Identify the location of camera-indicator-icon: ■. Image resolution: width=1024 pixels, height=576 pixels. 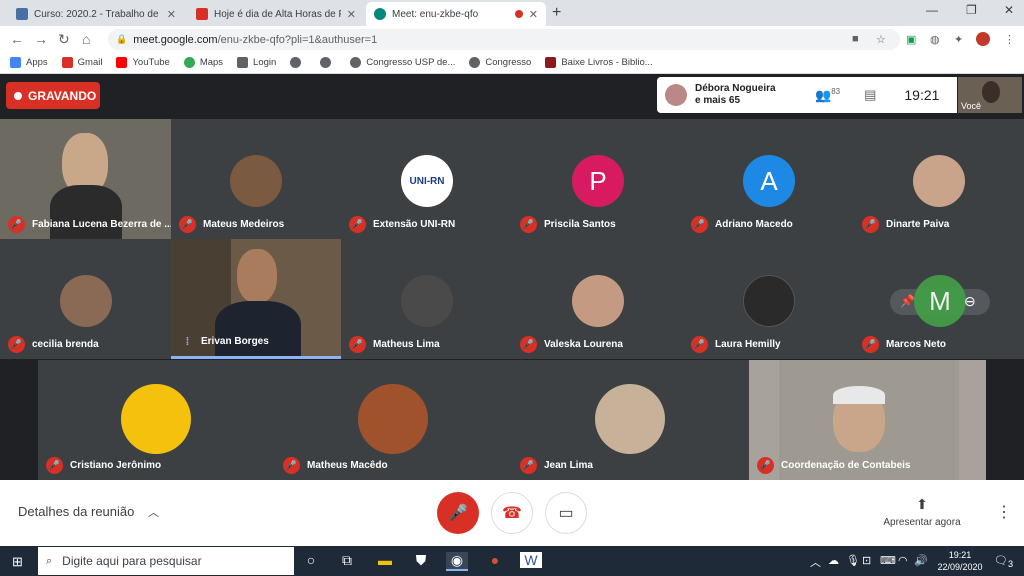
(855, 39).